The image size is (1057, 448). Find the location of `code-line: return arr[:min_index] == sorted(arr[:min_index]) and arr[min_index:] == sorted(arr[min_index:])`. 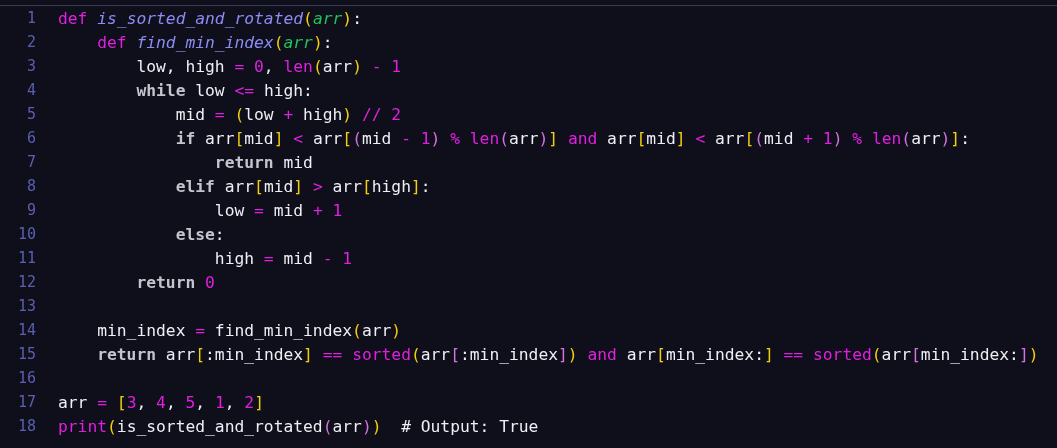

code-line: return arr[:min_index] == sorted(arr[:min_index]) and arr[min_index:] == sorted(arr[min_index:]) is located at coordinates (567, 354).